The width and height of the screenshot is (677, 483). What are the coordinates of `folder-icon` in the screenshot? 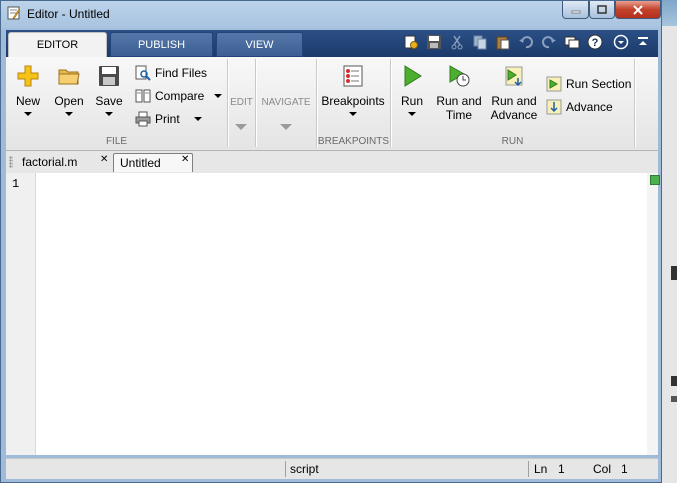 It's located at (69, 77).